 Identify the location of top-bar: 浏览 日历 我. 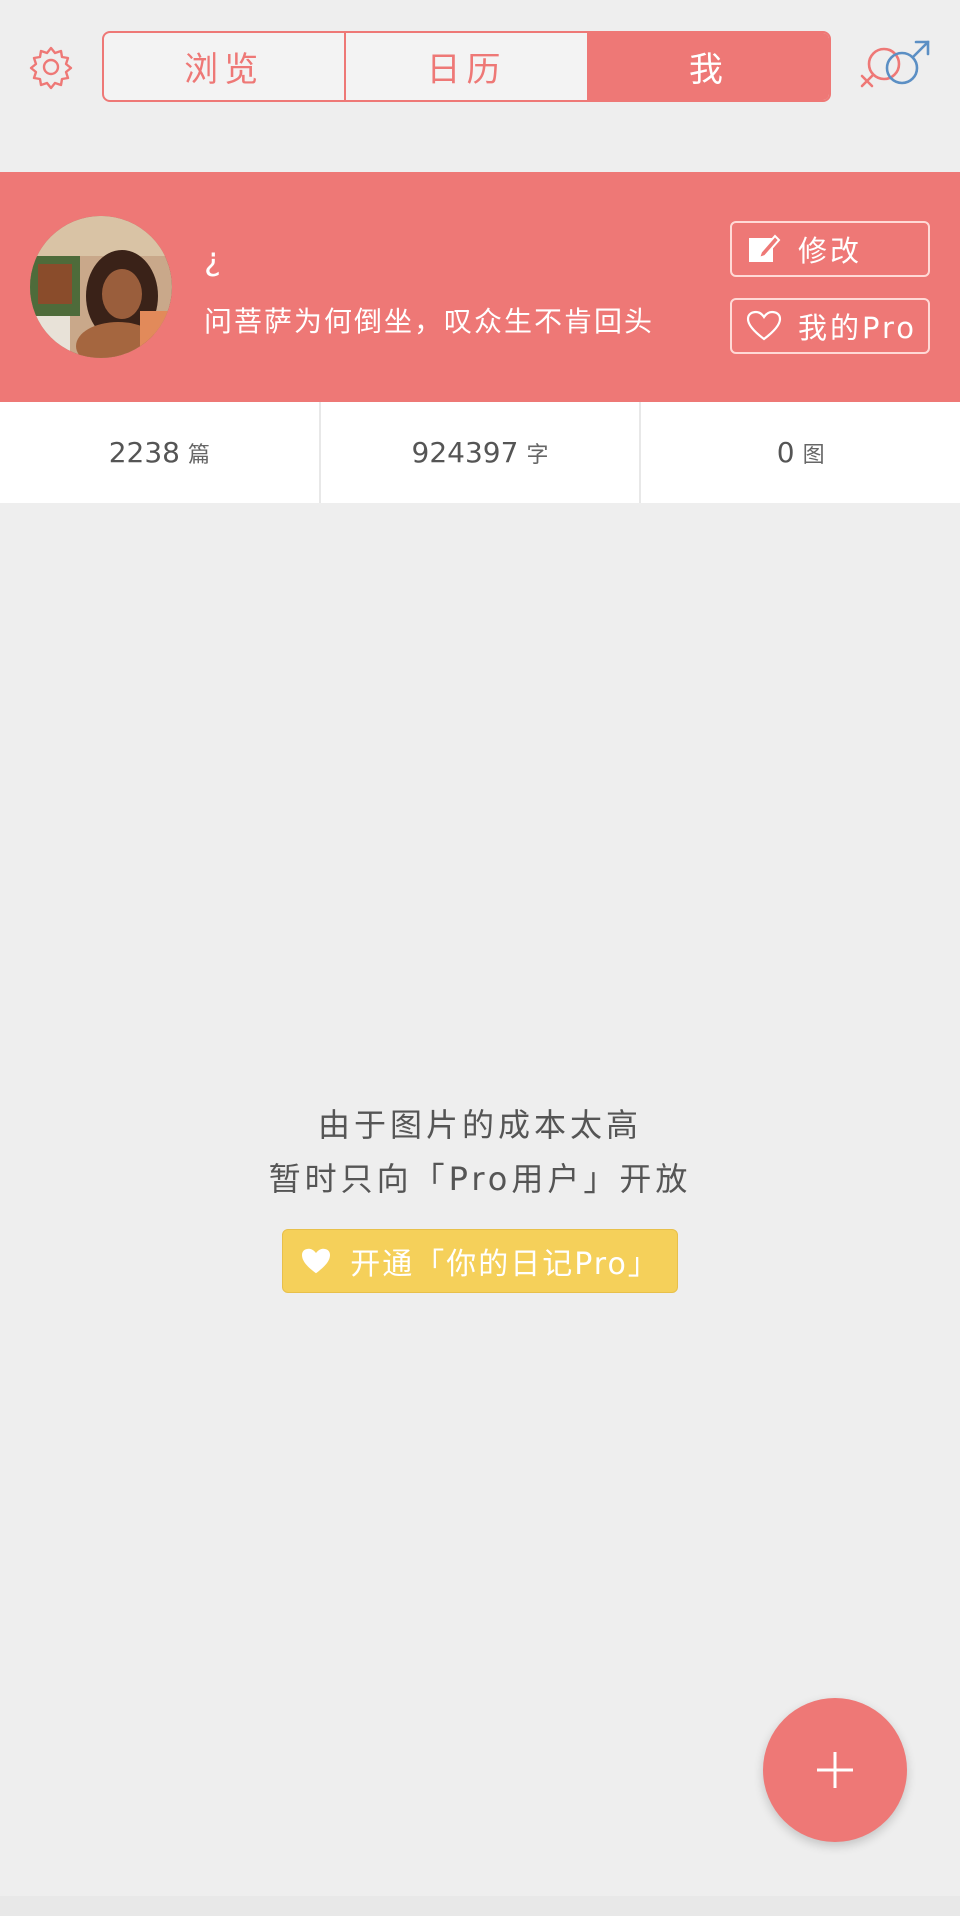
(480, 86).